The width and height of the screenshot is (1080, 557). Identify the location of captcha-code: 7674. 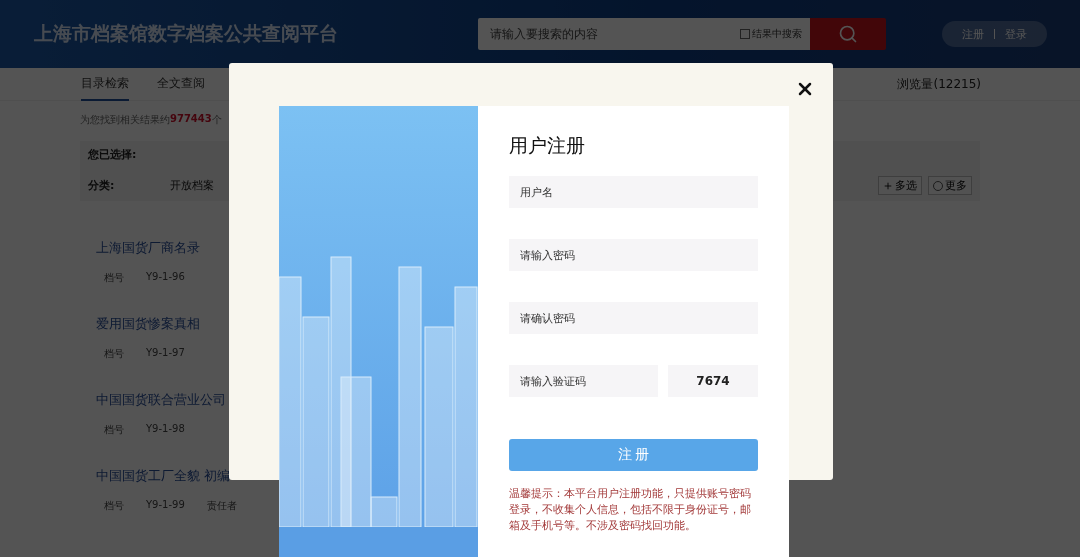
(713, 381).